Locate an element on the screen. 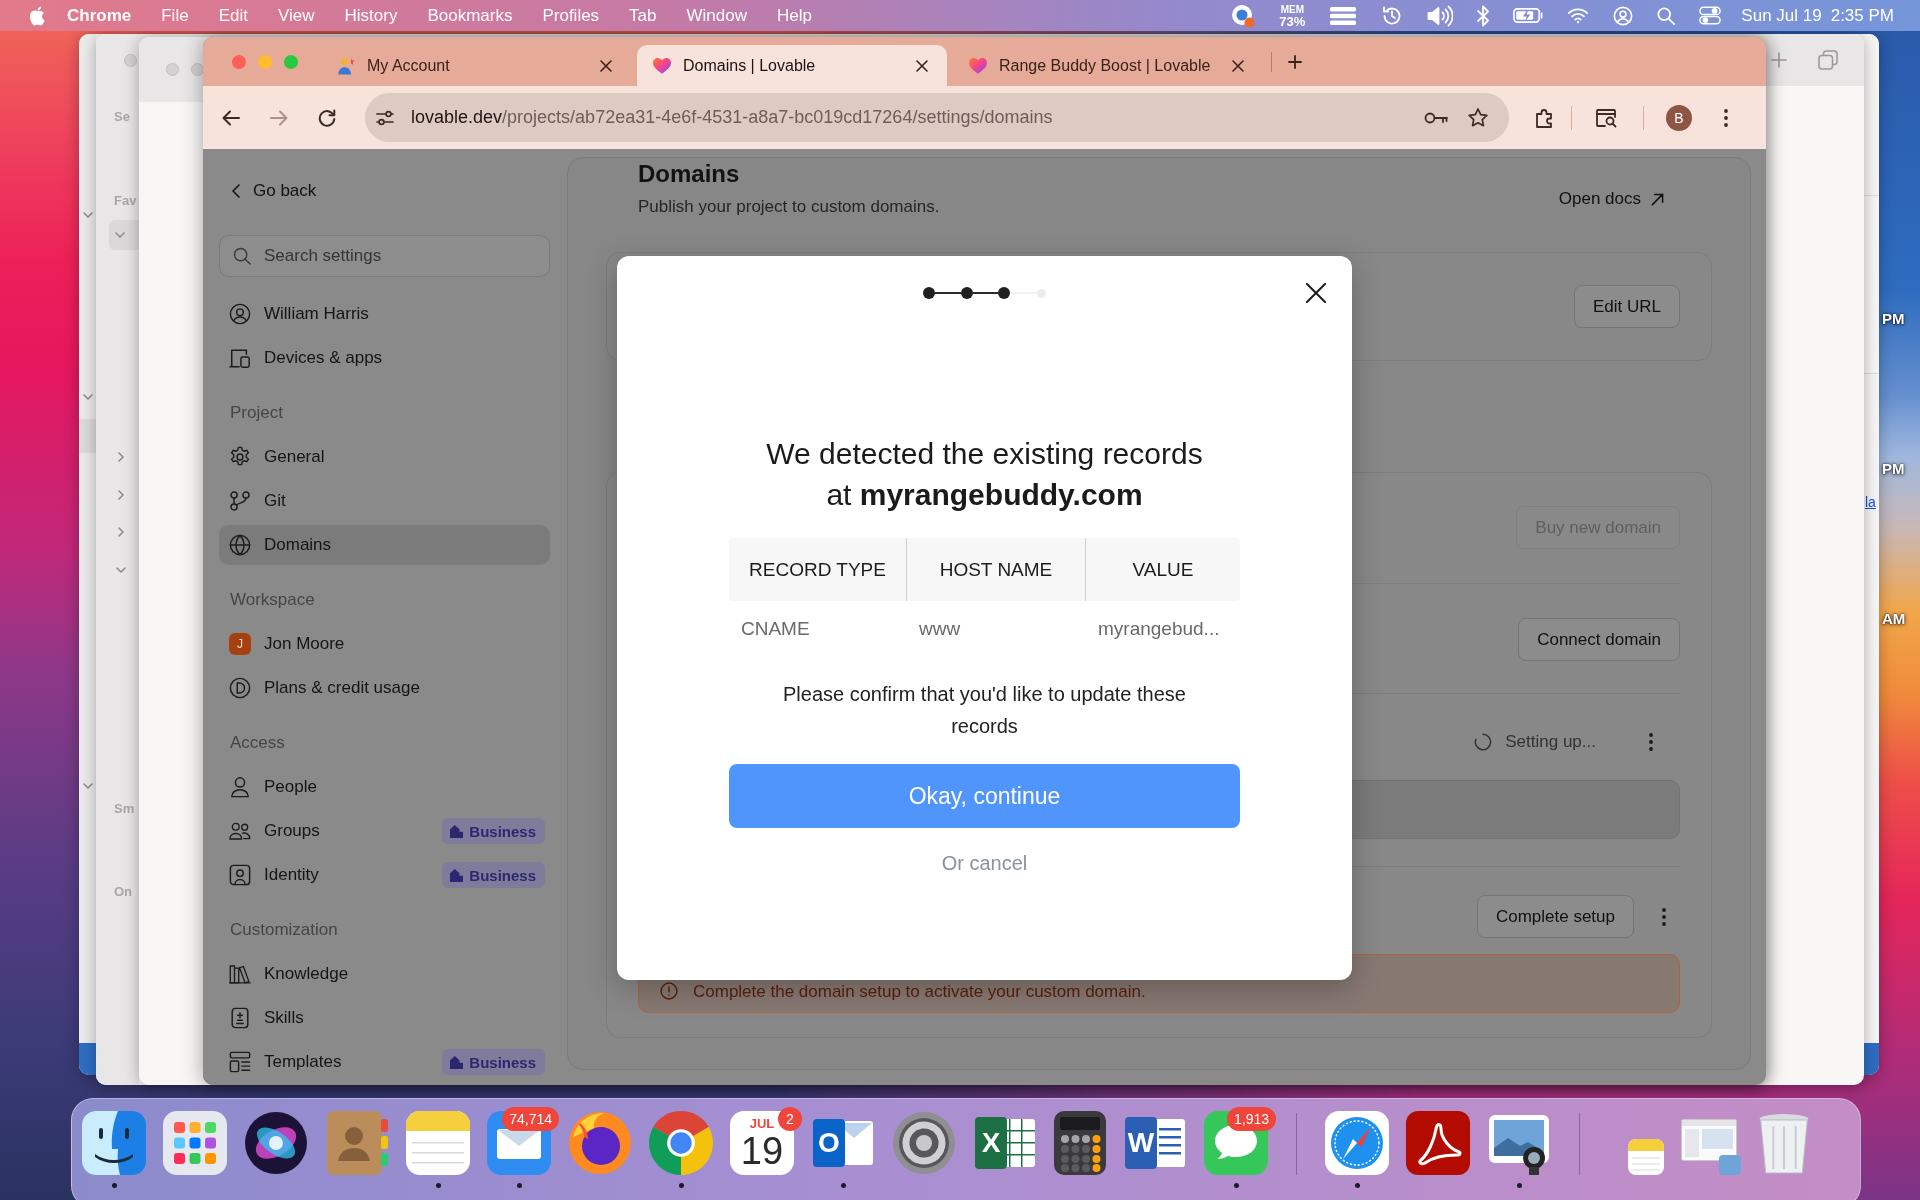 Image resolution: width=1920 pixels, height=1200 pixels. menu-item: Tab is located at coordinates (643, 15).